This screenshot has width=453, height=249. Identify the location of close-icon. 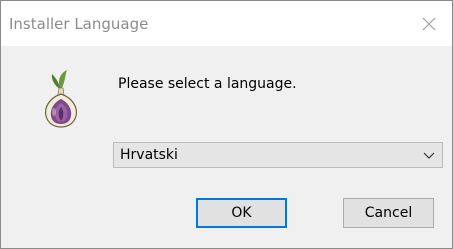
(429, 23).